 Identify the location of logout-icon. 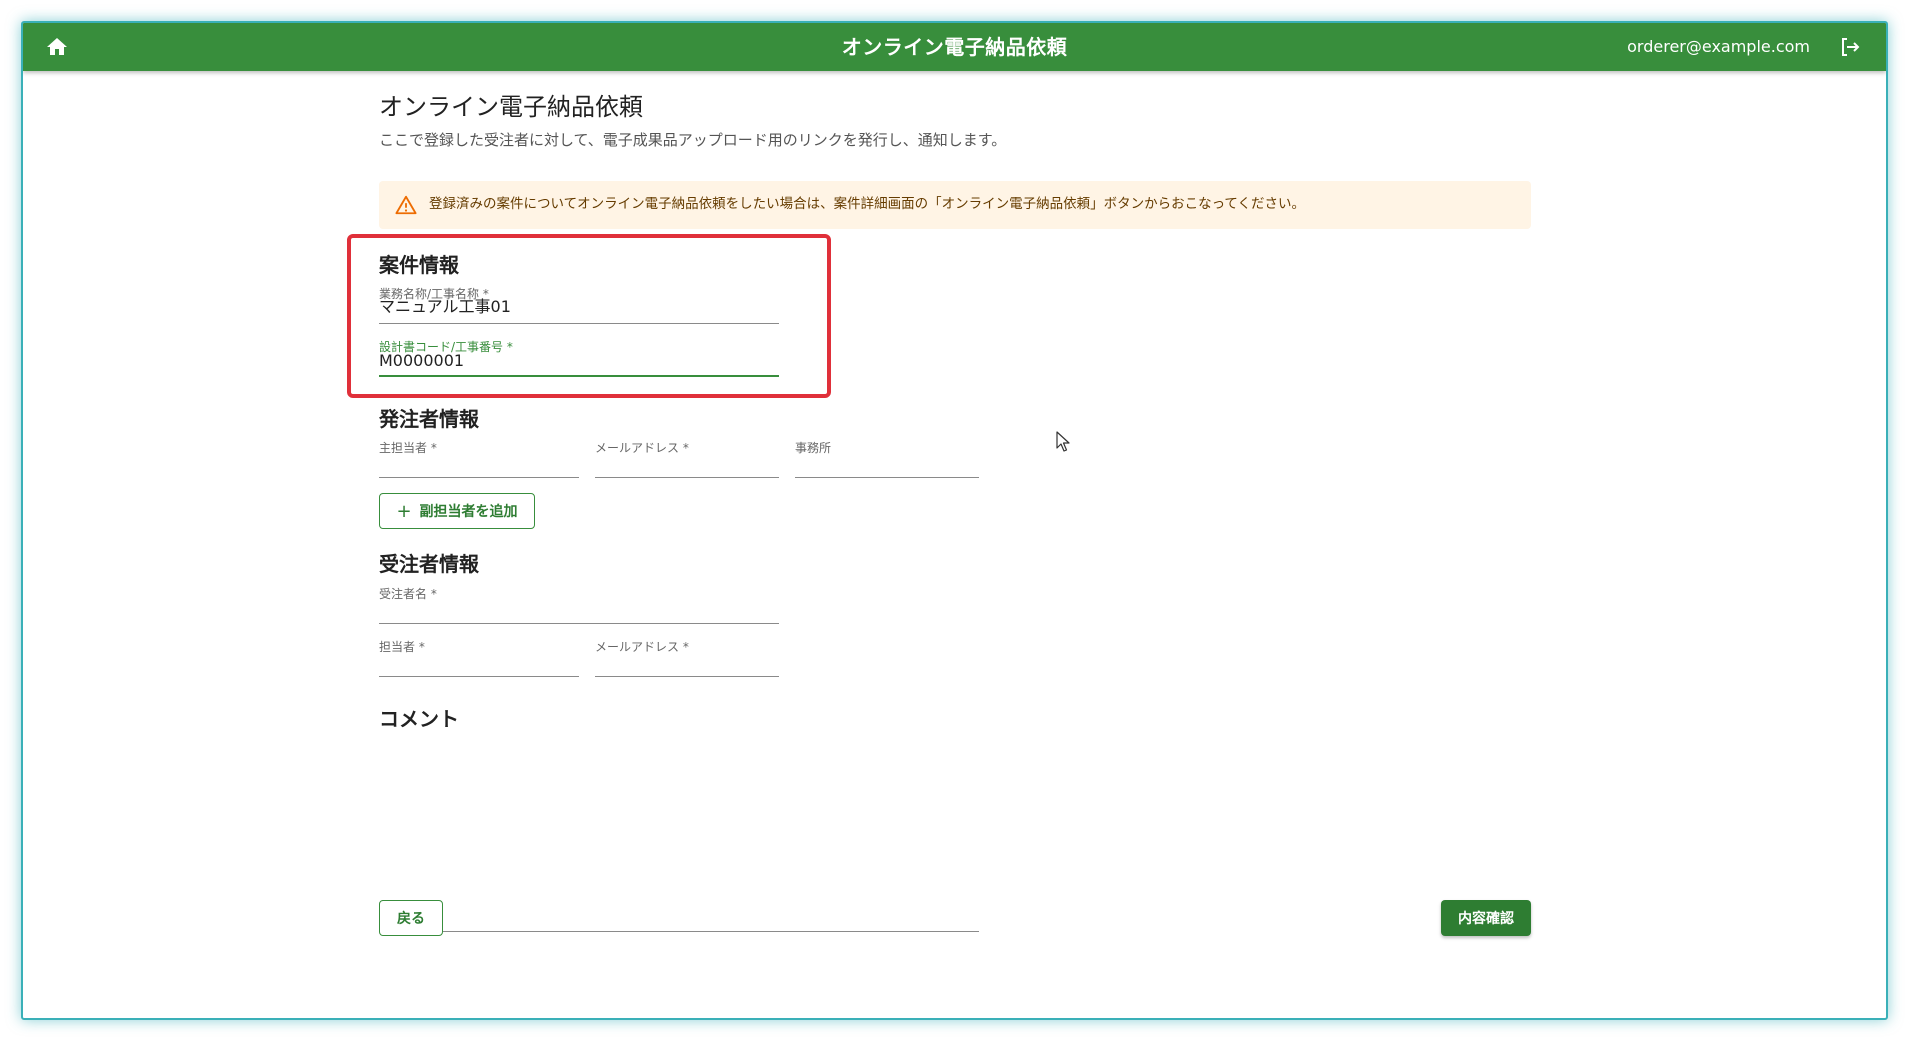
(1851, 47).